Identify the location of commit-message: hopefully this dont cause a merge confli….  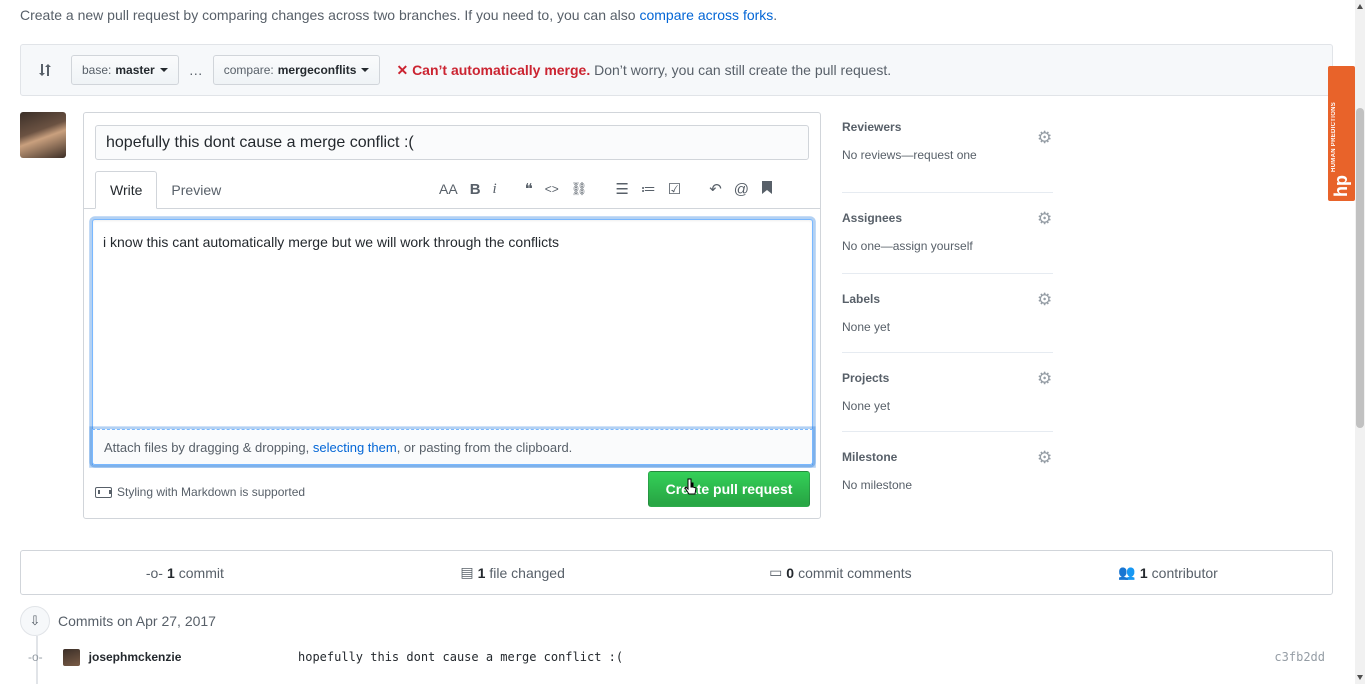
(460, 657).